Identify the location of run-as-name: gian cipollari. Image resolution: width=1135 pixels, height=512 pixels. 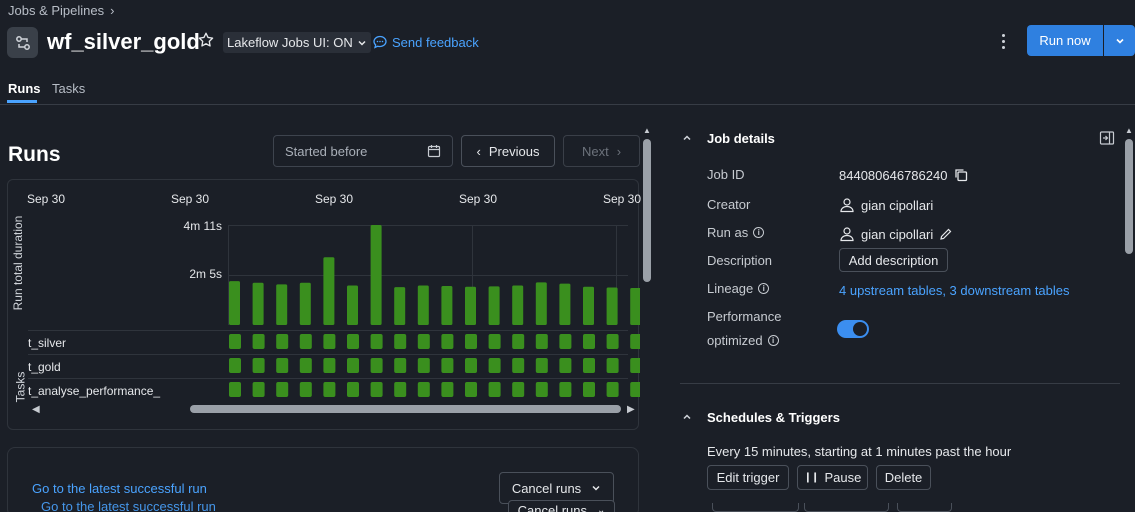
(897, 234).